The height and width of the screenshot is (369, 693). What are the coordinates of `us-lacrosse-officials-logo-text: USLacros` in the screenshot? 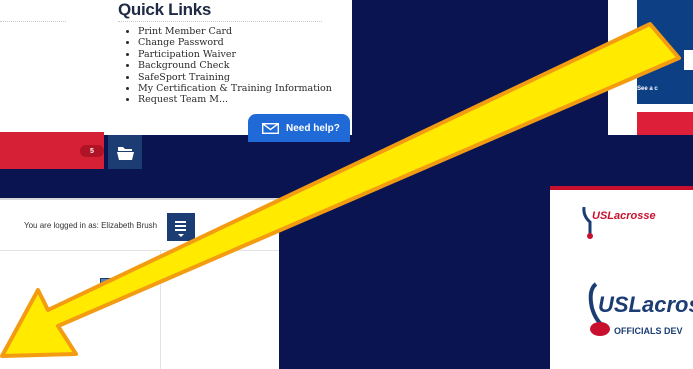 It's located at (645, 304).